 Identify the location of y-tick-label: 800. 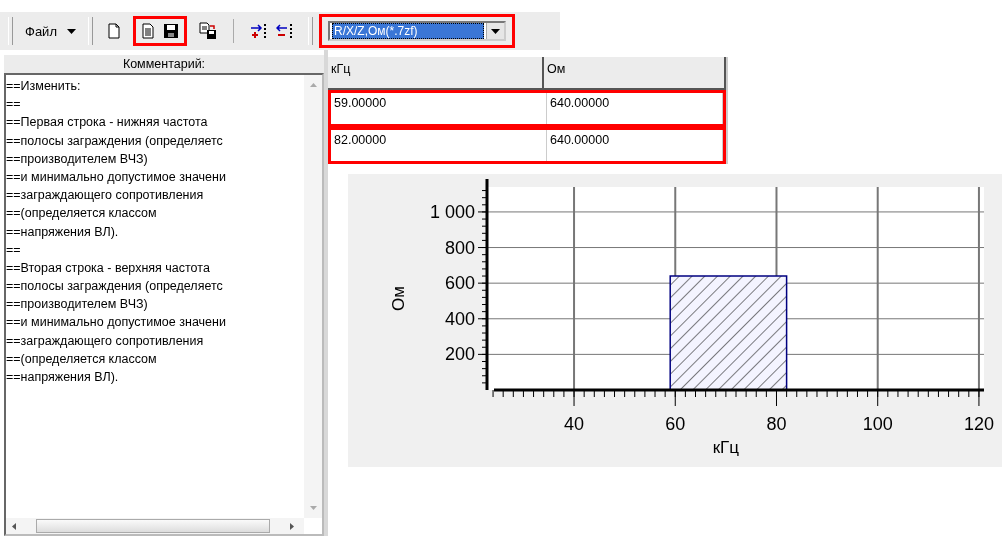
(459, 247).